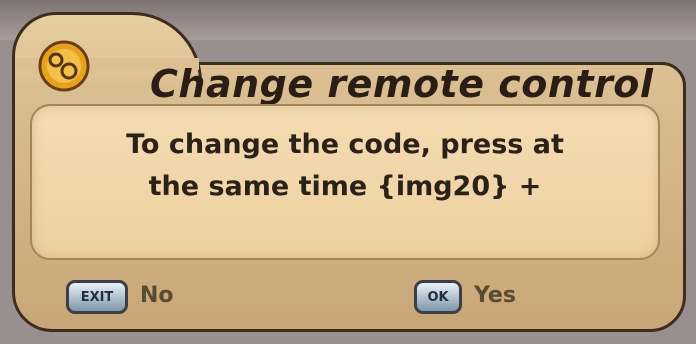 The width and height of the screenshot is (696, 344). I want to click on message-line-2: the same time {img20} +, so click(345, 186).